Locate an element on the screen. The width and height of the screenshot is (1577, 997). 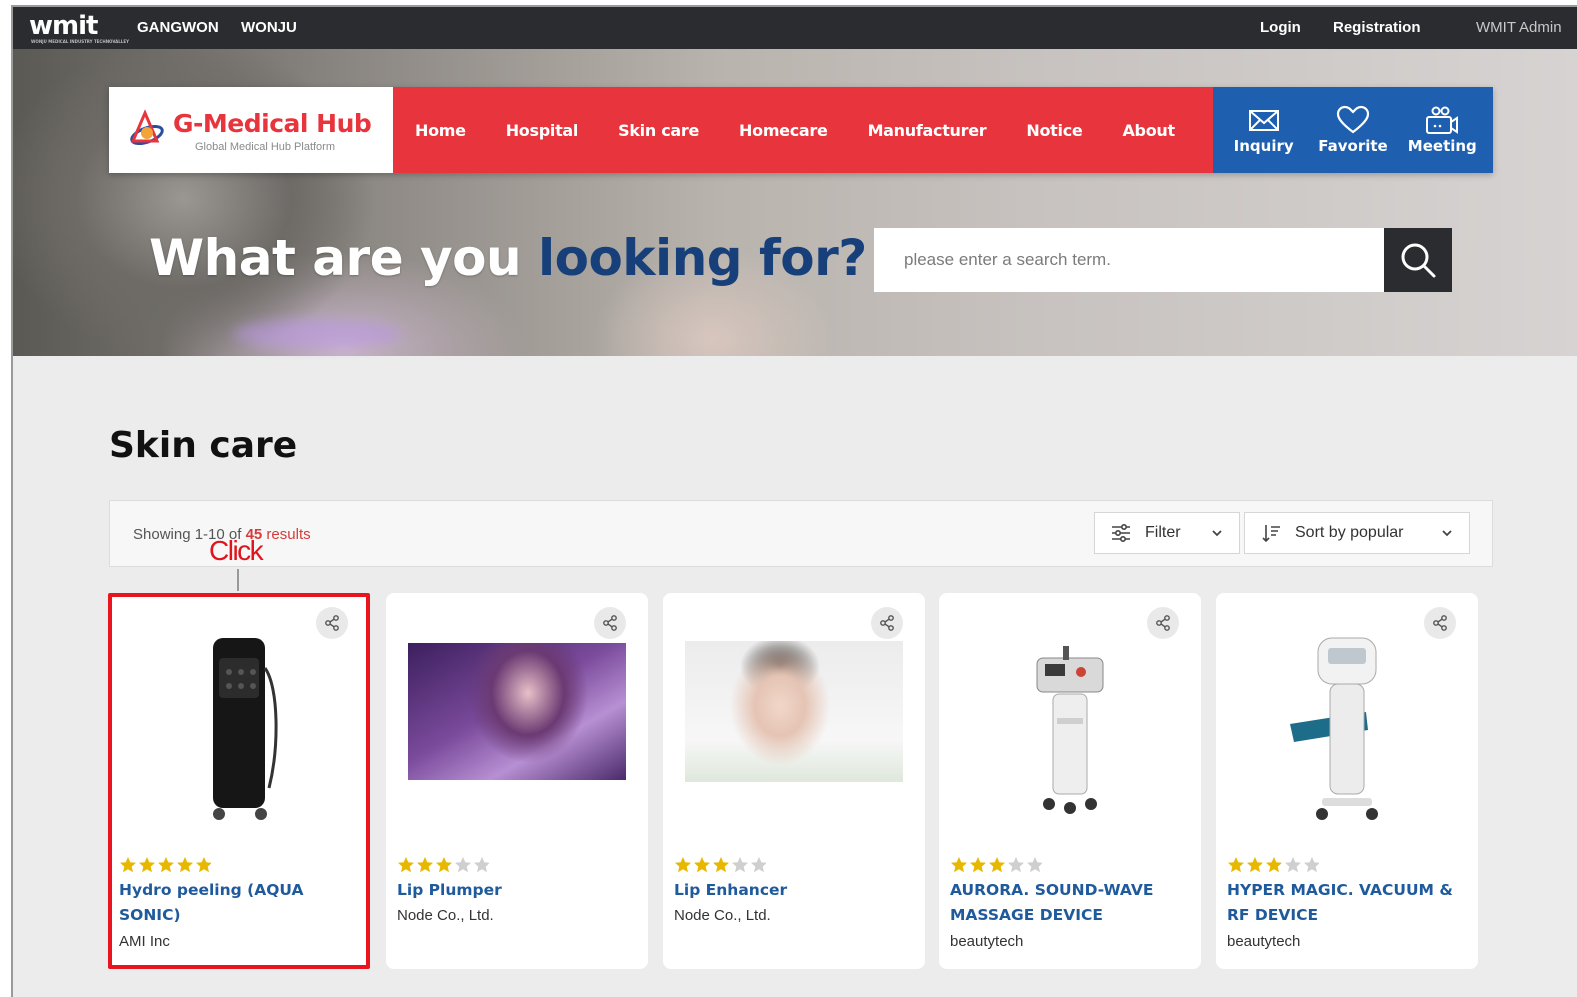
hero-headline: What are you looking for? is located at coordinates (508, 258).